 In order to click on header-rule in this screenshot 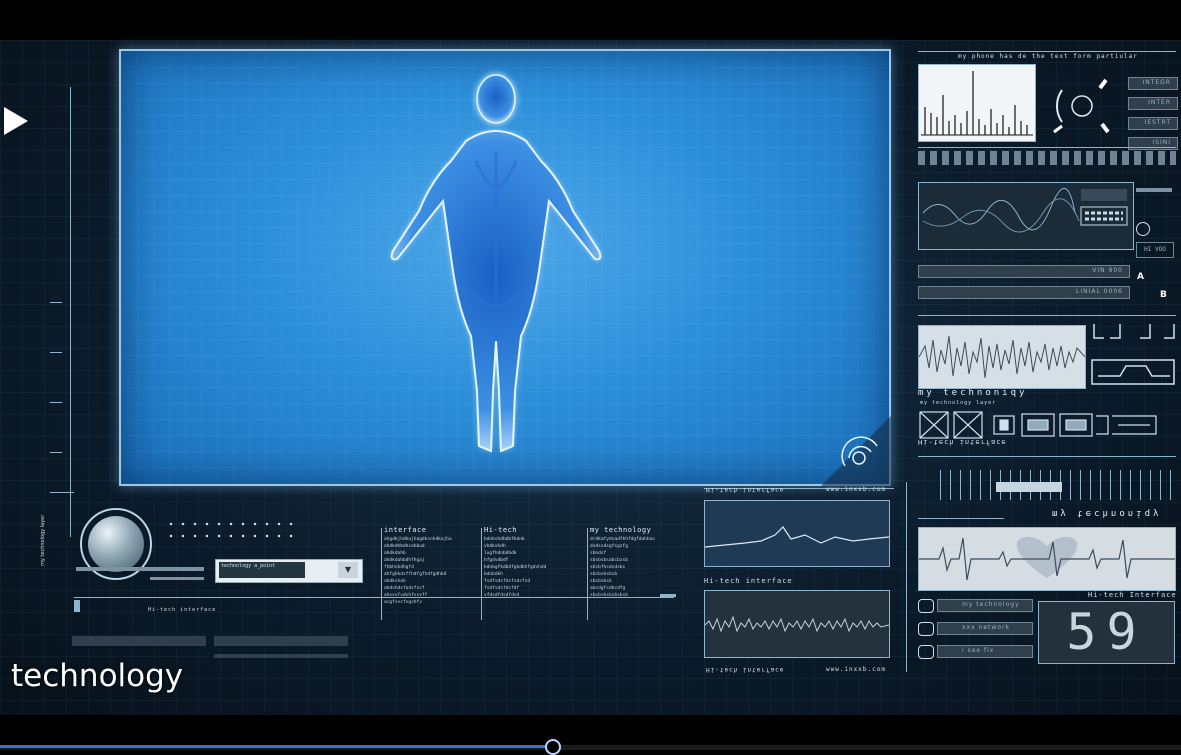, I will do `click(1047, 51)`.